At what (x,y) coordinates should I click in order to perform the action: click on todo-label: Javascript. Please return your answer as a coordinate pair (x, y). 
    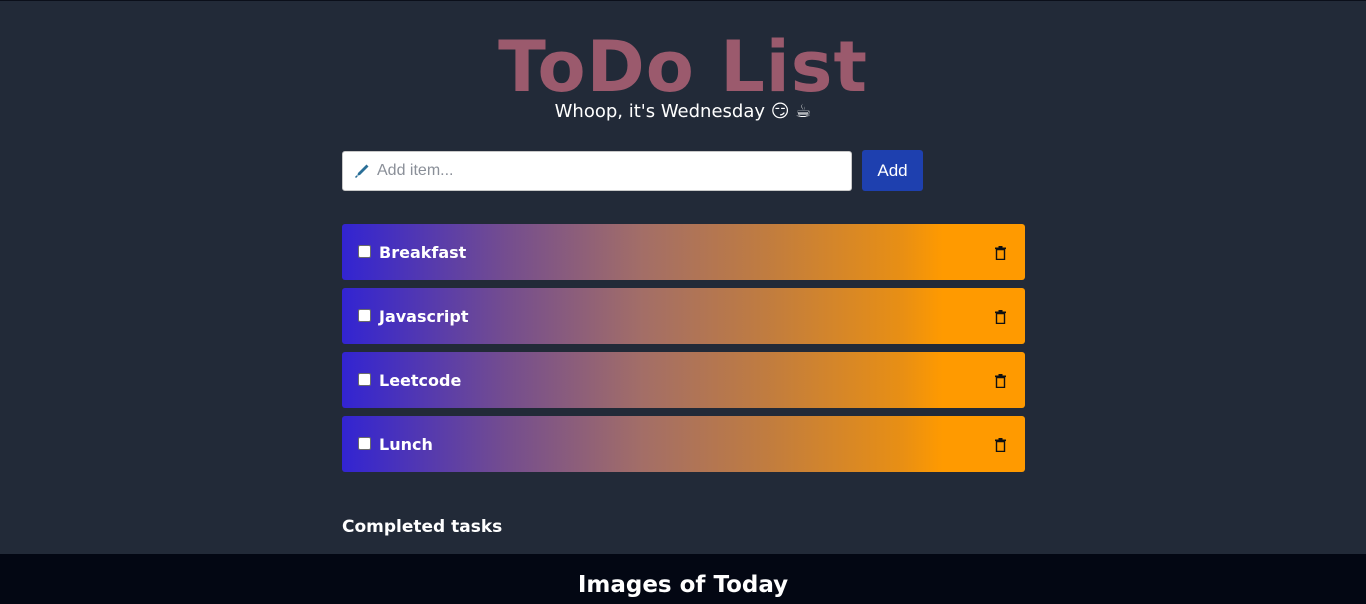
    Looking at the image, I should click on (424, 316).